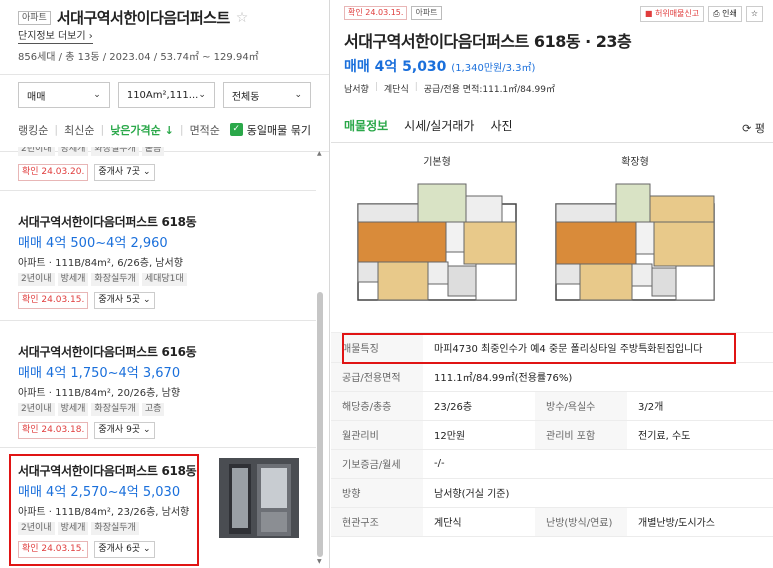 The height and width of the screenshot is (568, 773). I want to click on filter-bar: 매매 ⌄ 110Am²,111... ⌄ 전체동 ⌄, so click(164, 95).